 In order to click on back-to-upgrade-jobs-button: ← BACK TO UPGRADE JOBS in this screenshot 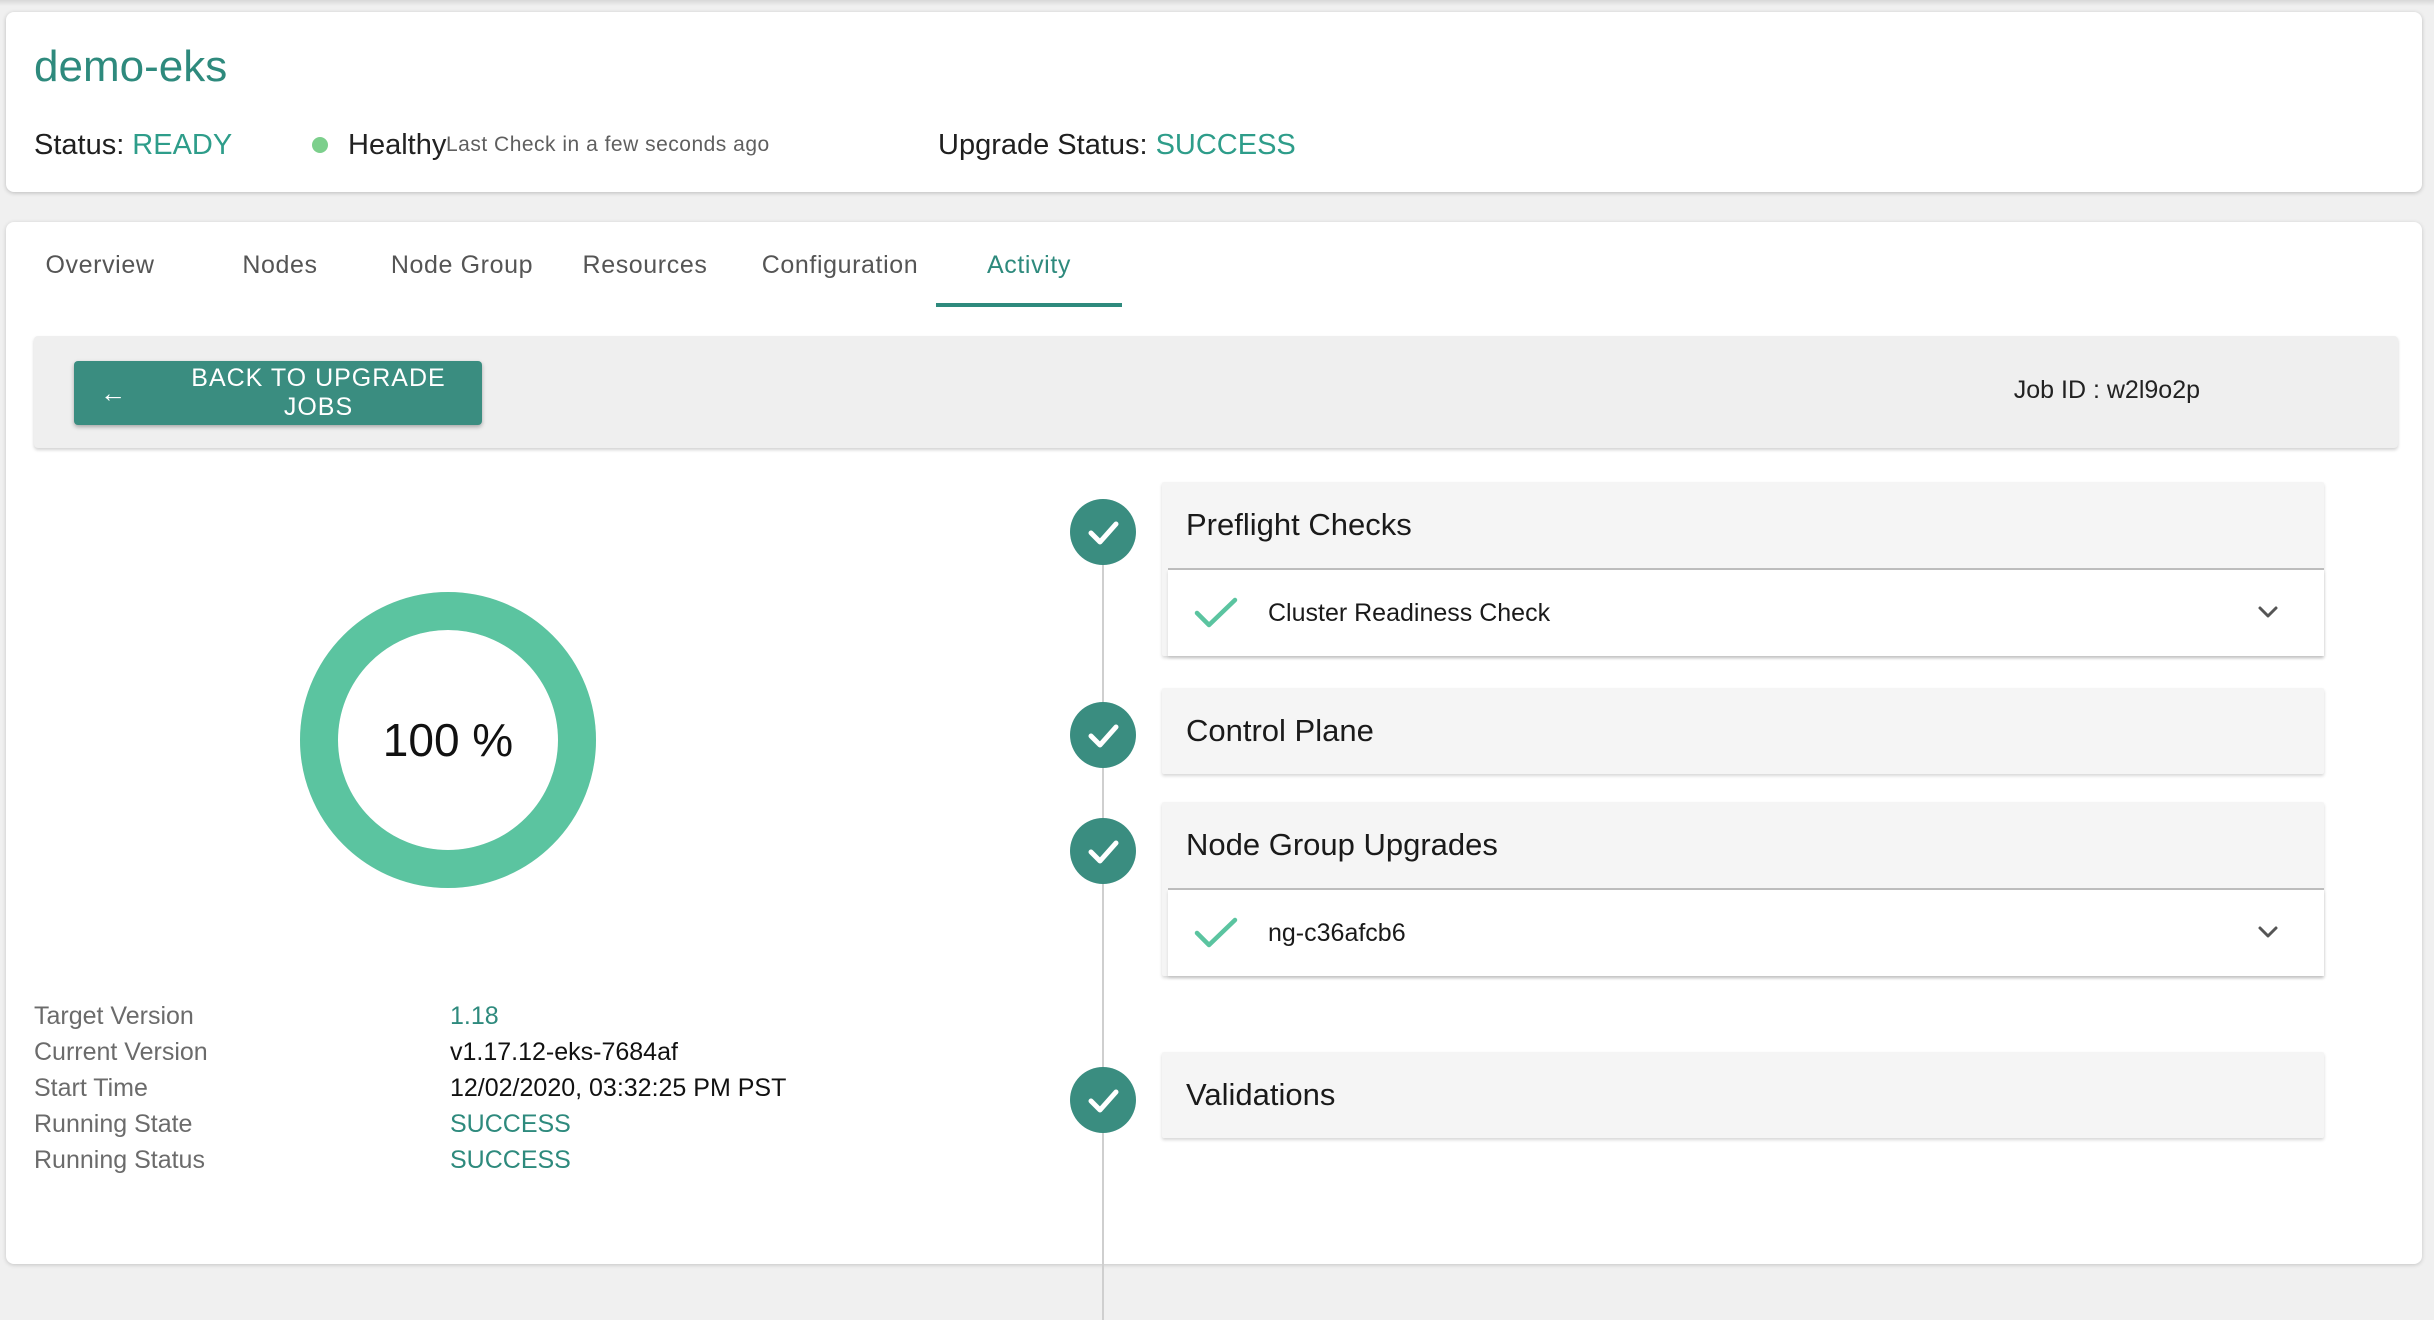, I will do `click(278, 393)`.